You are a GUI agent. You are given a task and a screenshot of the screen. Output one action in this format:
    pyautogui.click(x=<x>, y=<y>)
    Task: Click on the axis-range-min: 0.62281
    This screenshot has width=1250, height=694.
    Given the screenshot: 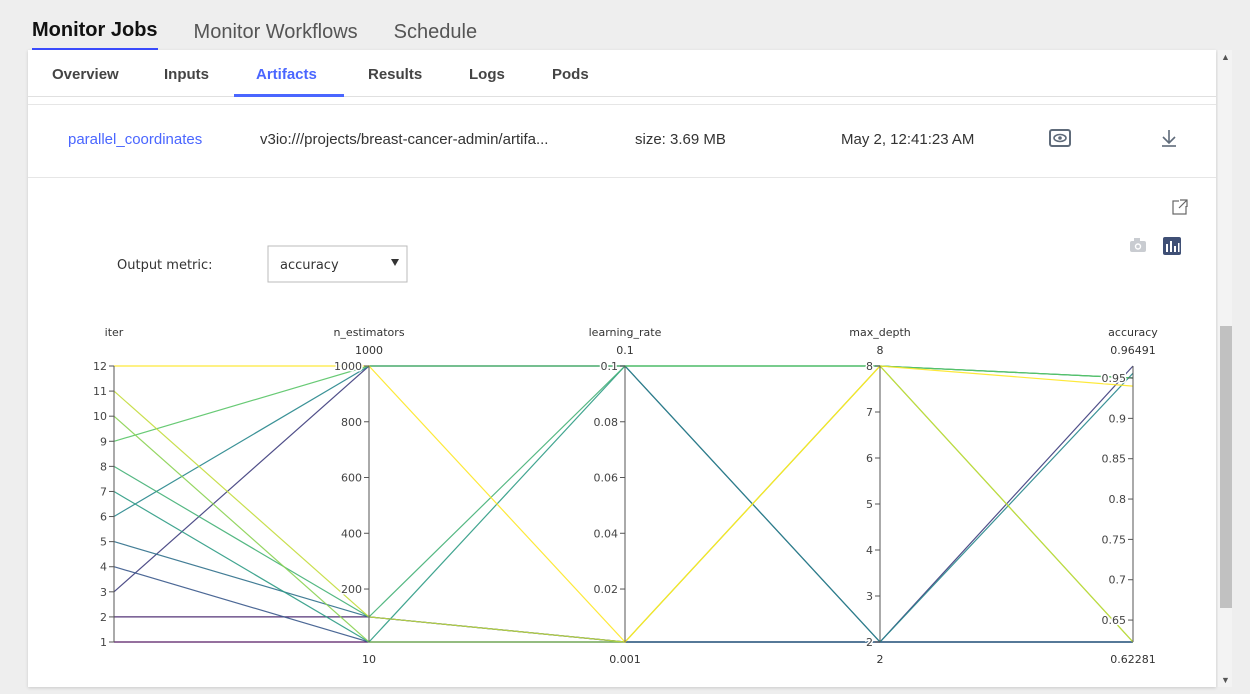 What is the action you would take?
    pyautogui.click(x=1133, y=659)
    